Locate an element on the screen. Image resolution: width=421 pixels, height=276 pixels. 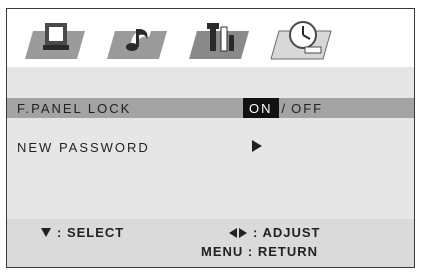
return-hint: MENU : RETURN is located at coordinates (259, 251).